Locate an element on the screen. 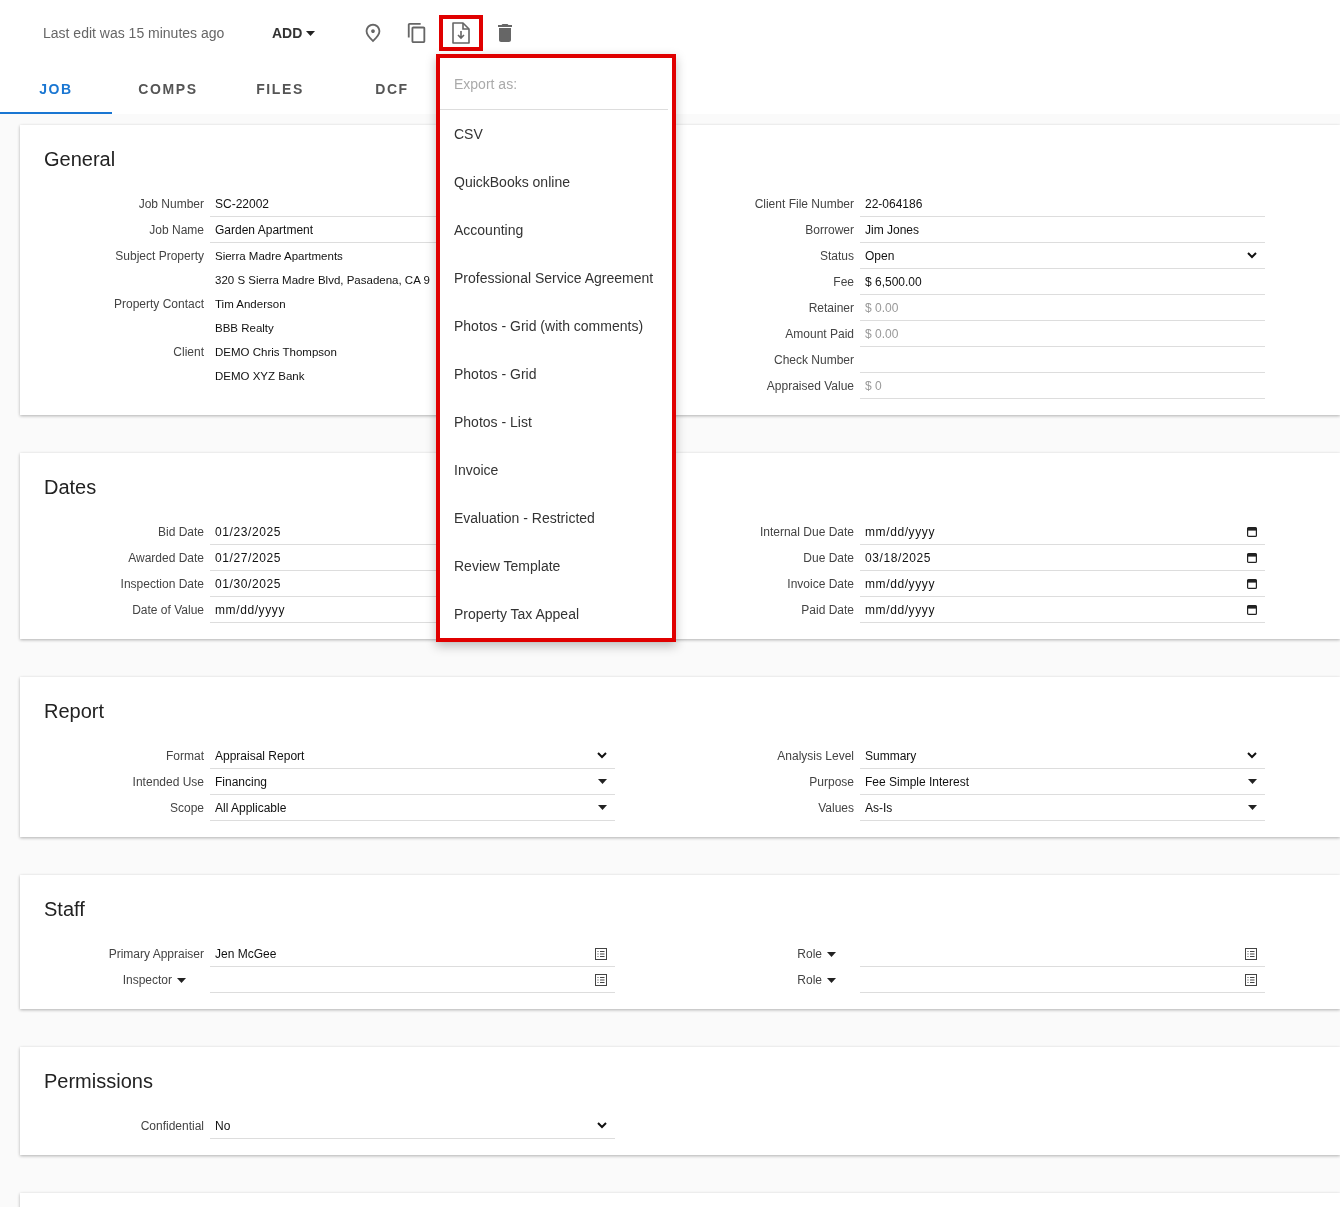 The width and height of the screenshot is (1340, 1207). dropdown-field: Fee Simple Interest is located at coordinates (1062, 782).